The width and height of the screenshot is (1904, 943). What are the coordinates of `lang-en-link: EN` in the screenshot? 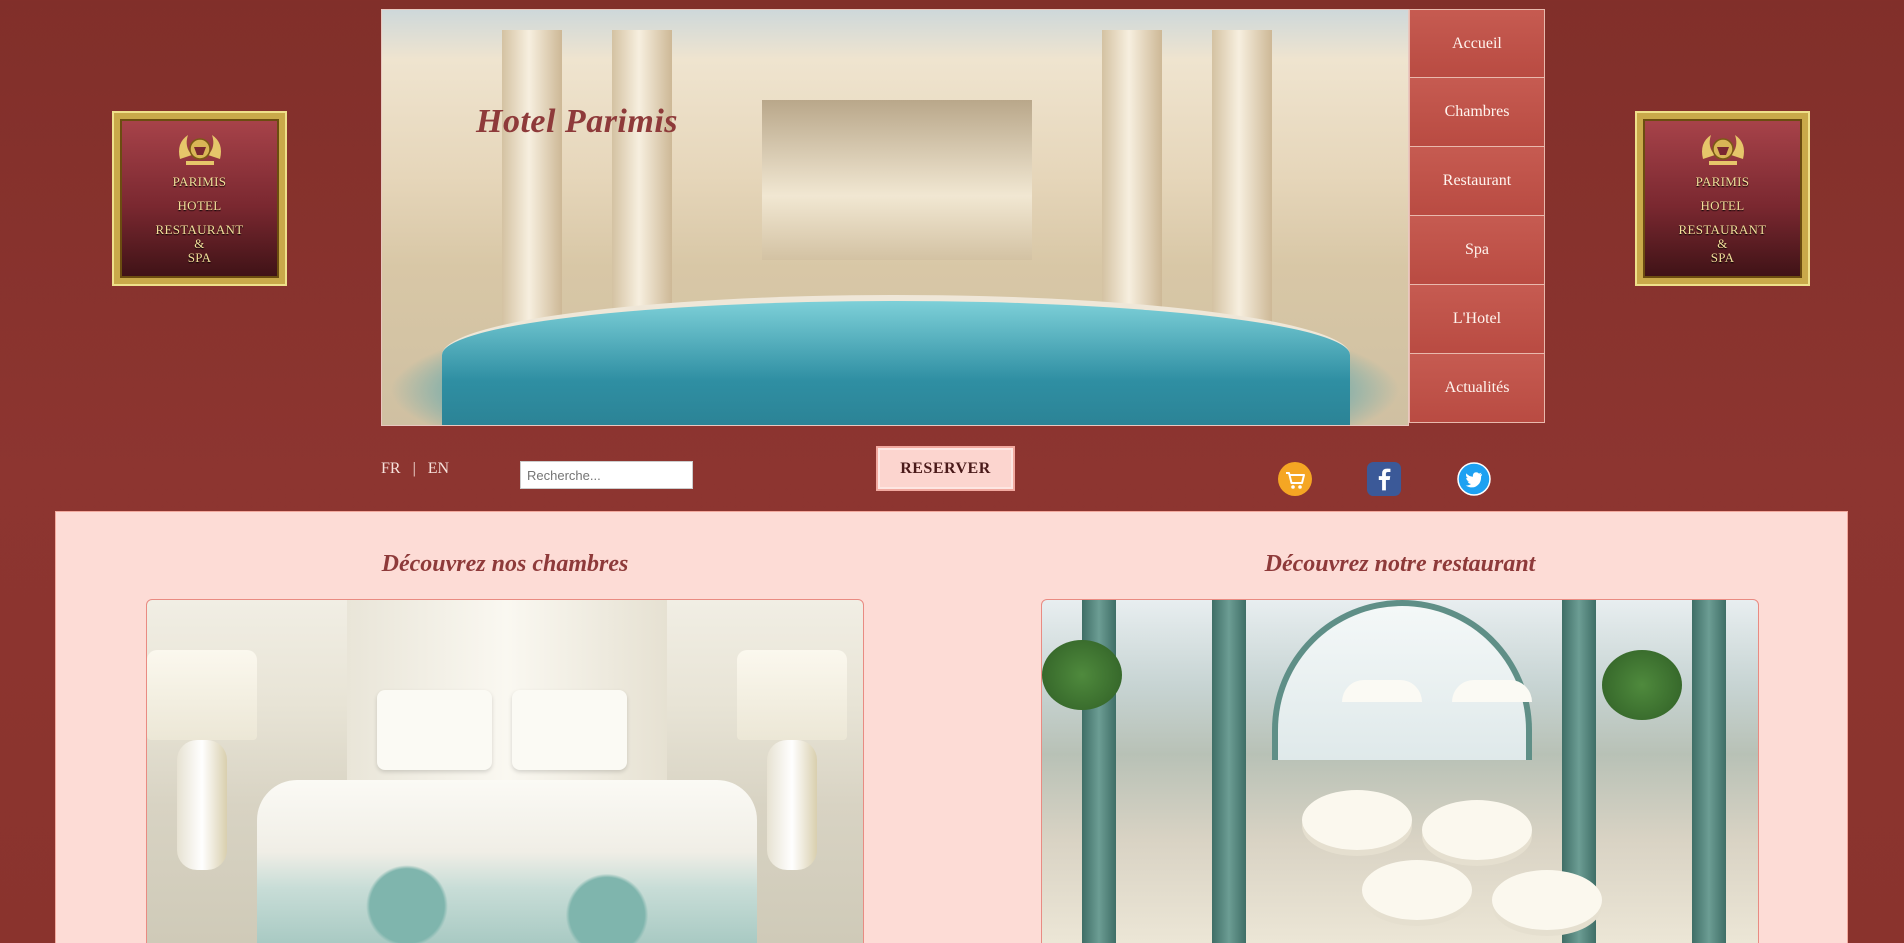 It's located at (438, 468).